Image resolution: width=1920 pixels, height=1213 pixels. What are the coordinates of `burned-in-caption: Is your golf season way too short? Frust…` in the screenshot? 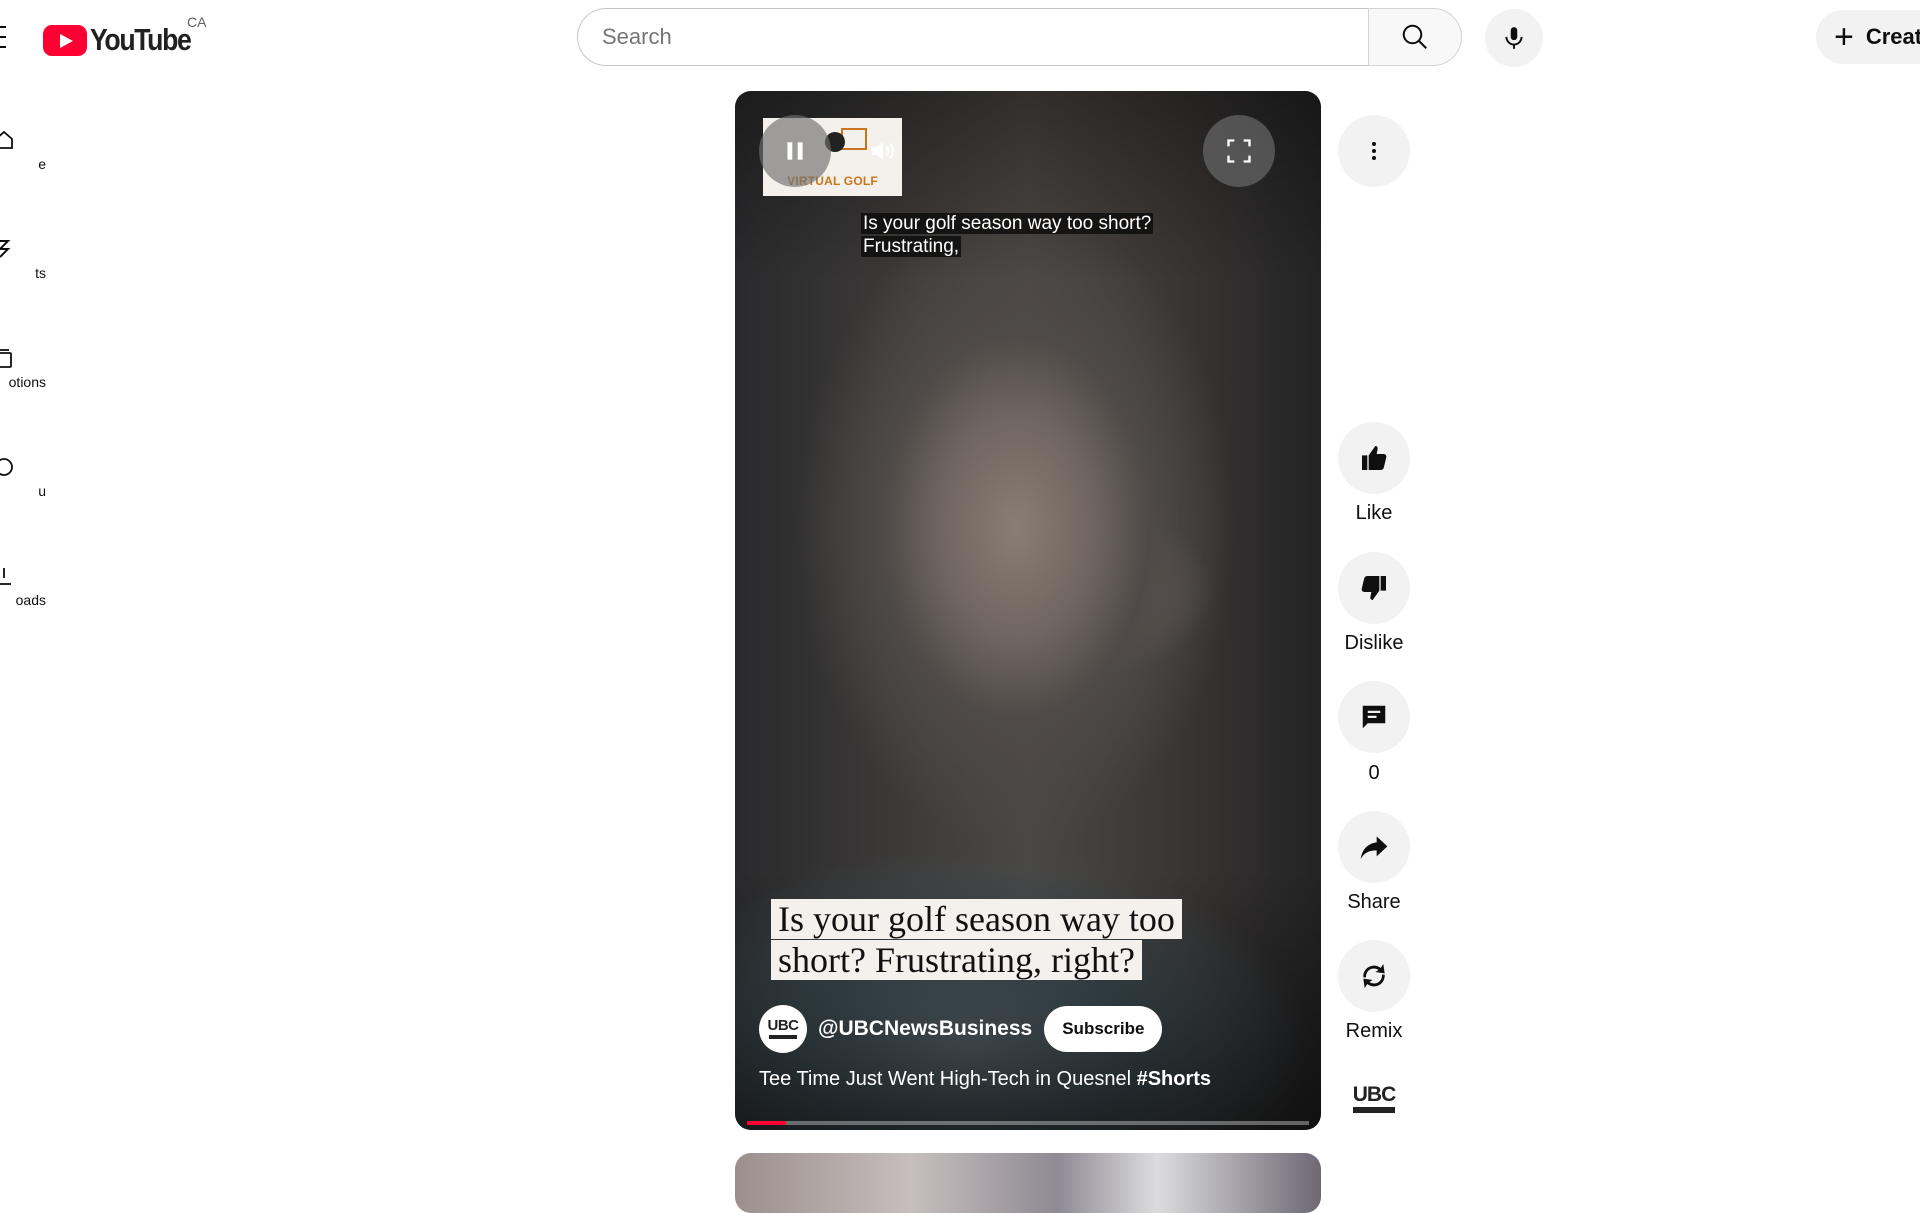 It's located at (976, 940).